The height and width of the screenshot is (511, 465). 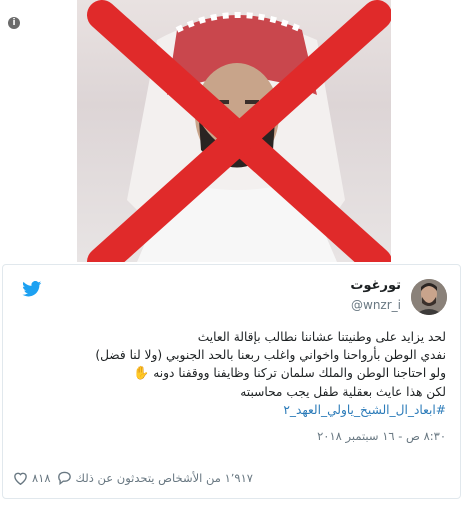 I want to click on like-action: ٨١٨, so click(x=32, y=478).